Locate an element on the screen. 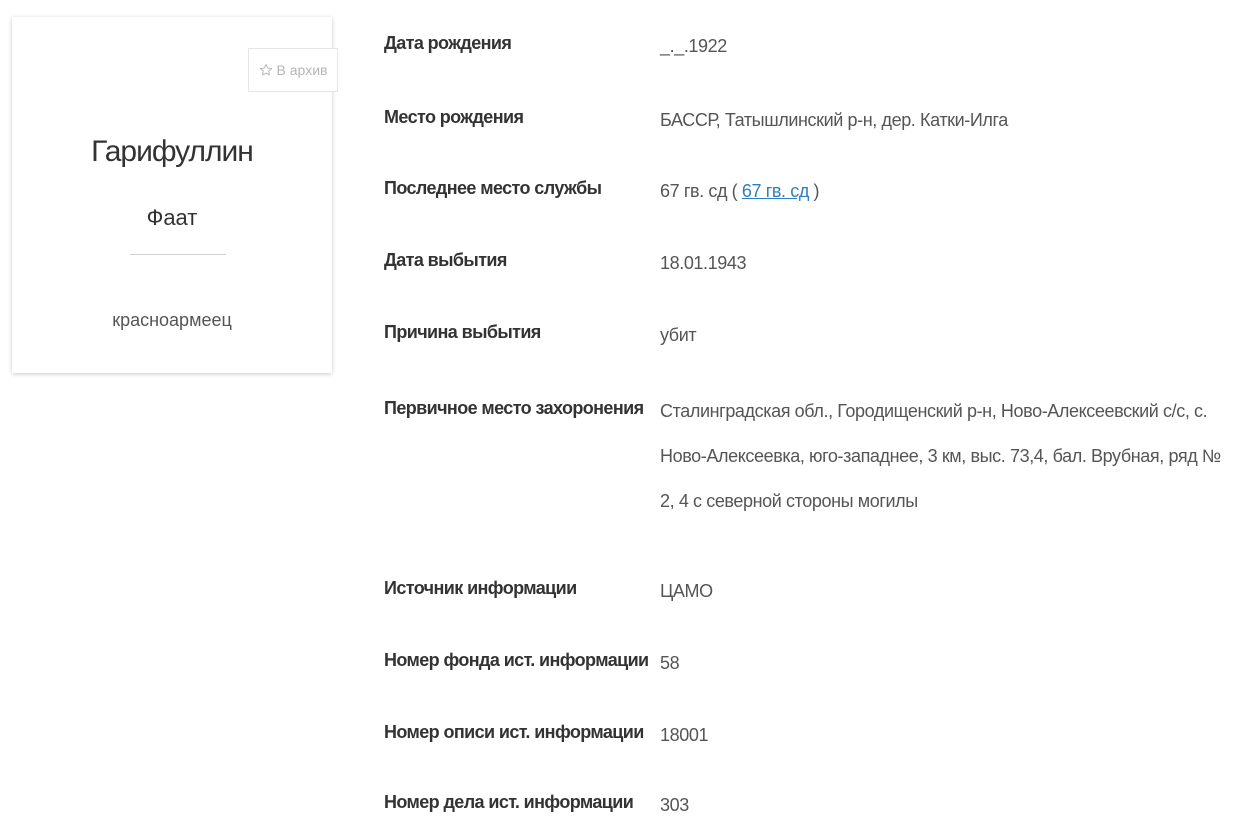 This screenshot has height=830, width=1240. detail-value: 58 is located at coordinates (670, 663).